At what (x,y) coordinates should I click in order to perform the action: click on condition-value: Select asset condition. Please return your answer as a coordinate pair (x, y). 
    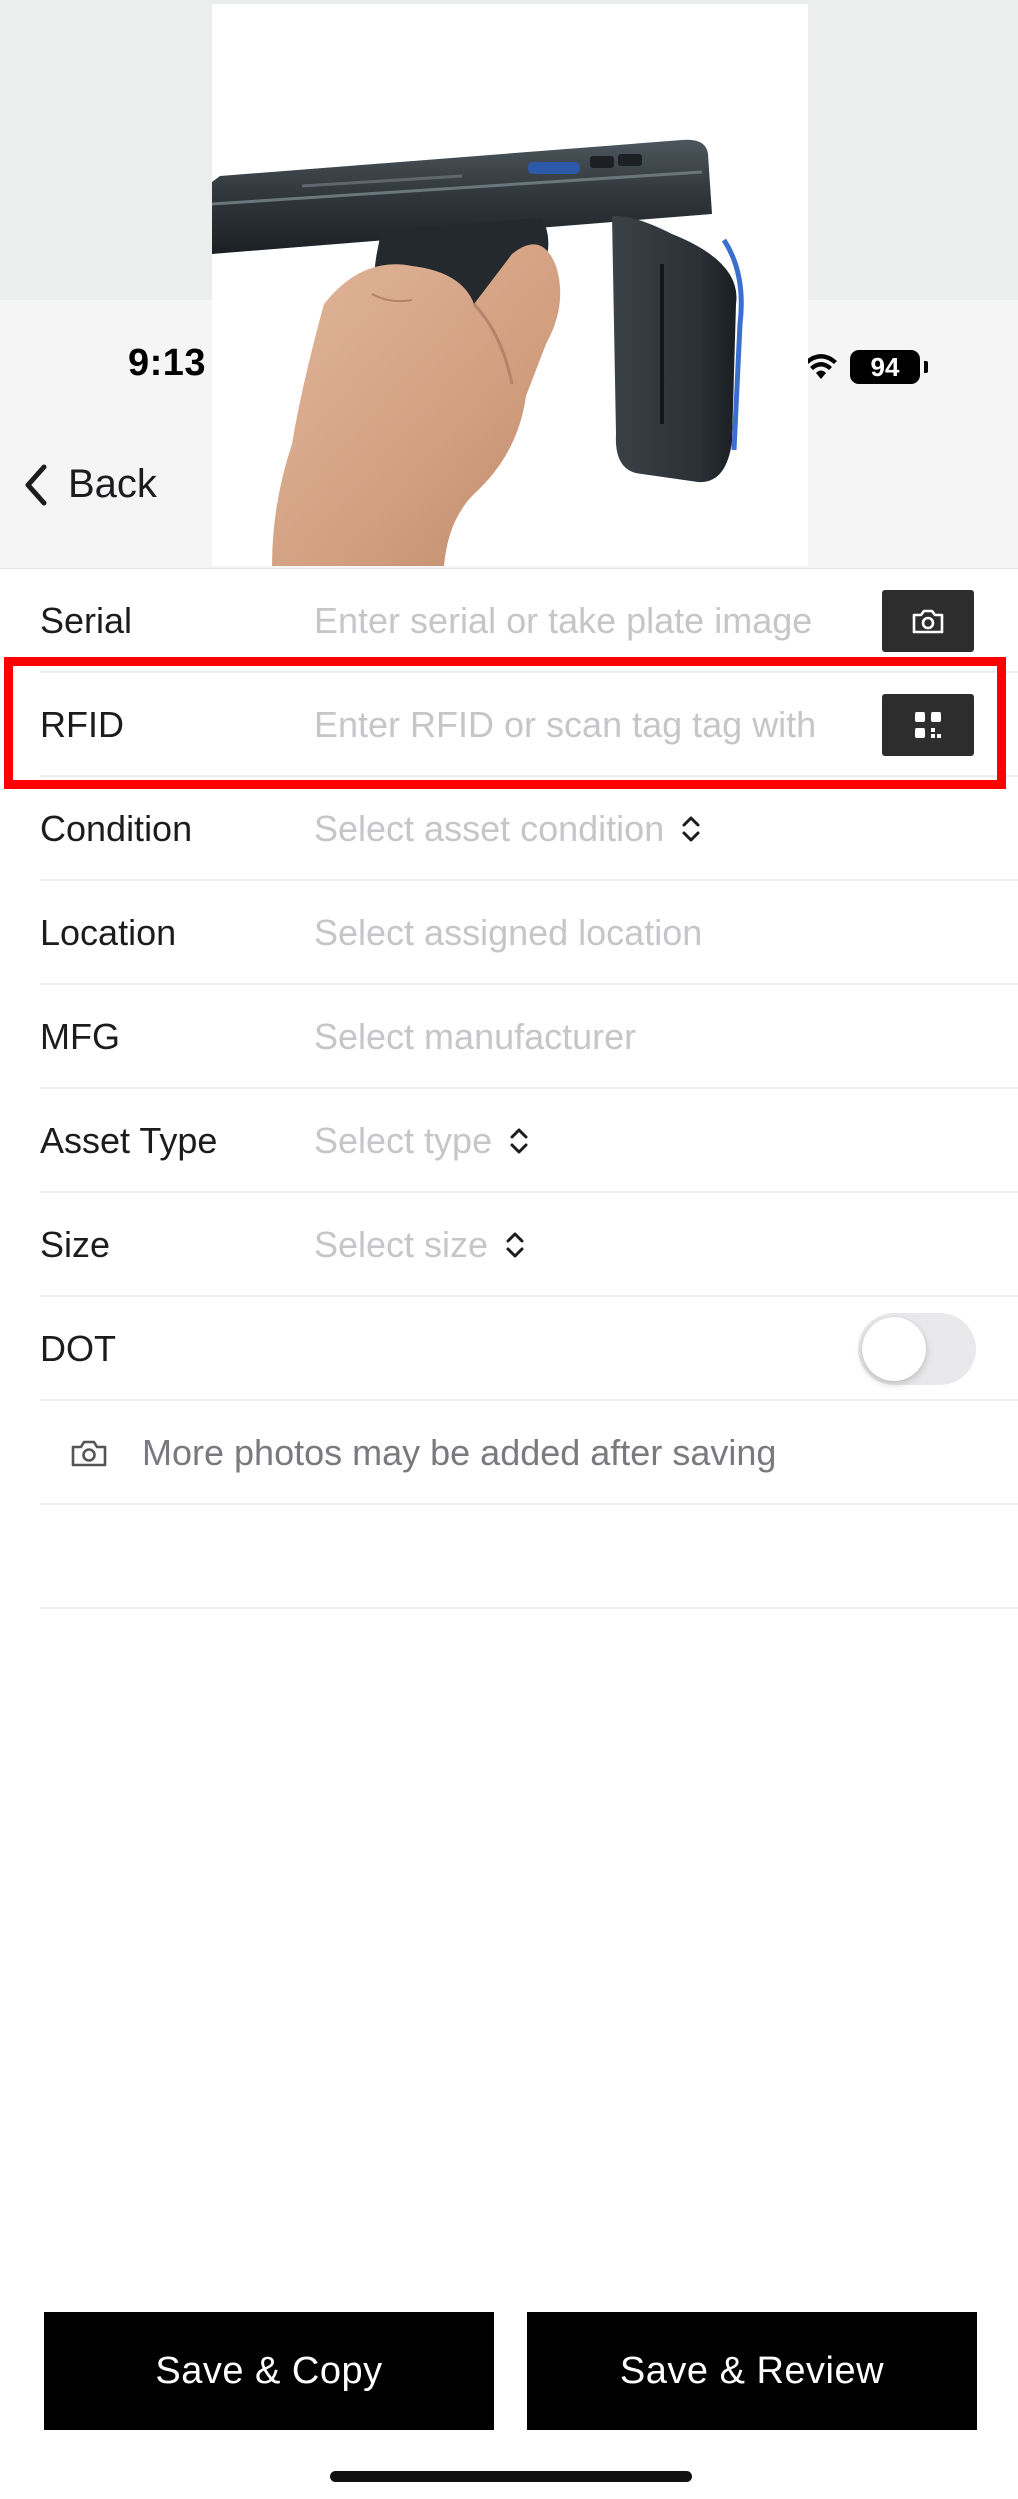
    Looking at the image, I should click on (489, 828).